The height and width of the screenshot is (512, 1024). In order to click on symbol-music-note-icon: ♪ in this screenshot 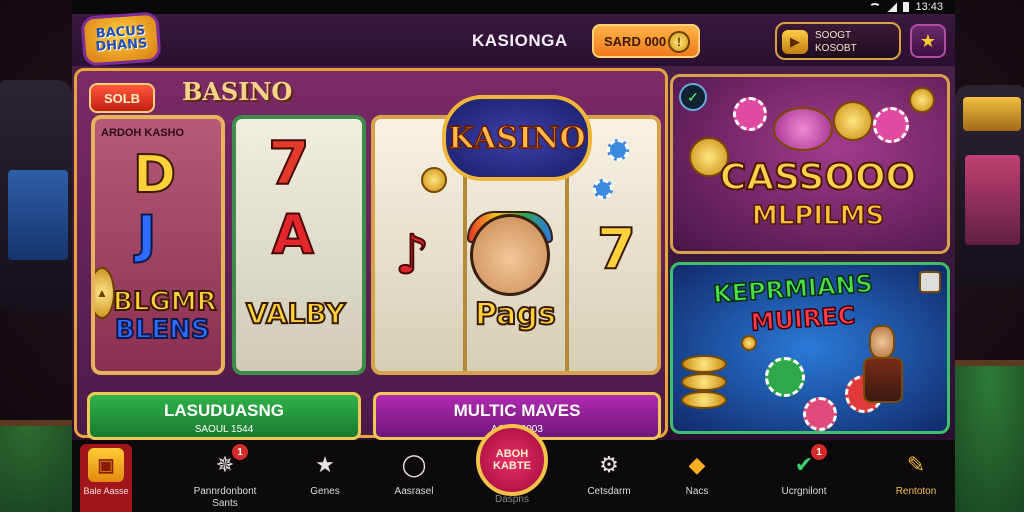, I will do `click(412, 254)`.